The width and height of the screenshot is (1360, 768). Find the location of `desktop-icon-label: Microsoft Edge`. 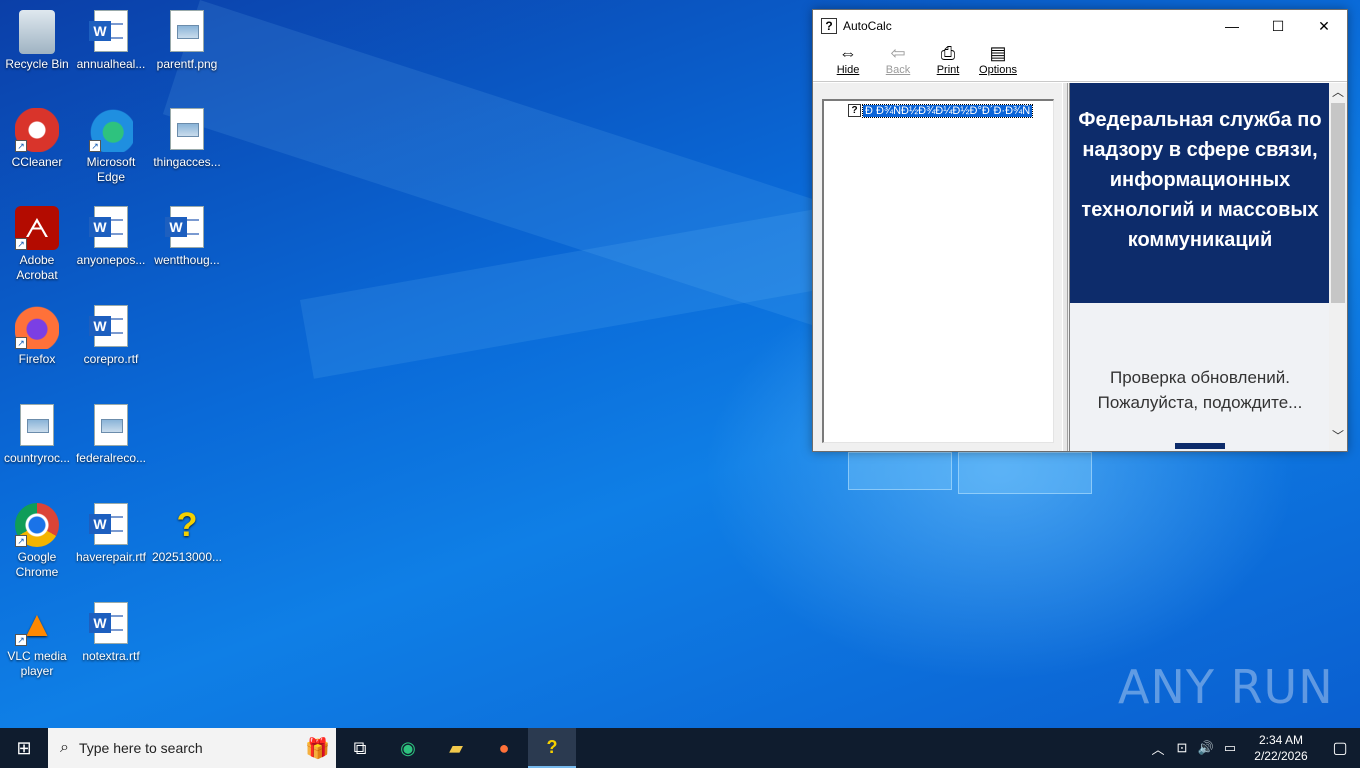

desktop-icon-label: Microsoft Edge is located at coordinates (111, 169).